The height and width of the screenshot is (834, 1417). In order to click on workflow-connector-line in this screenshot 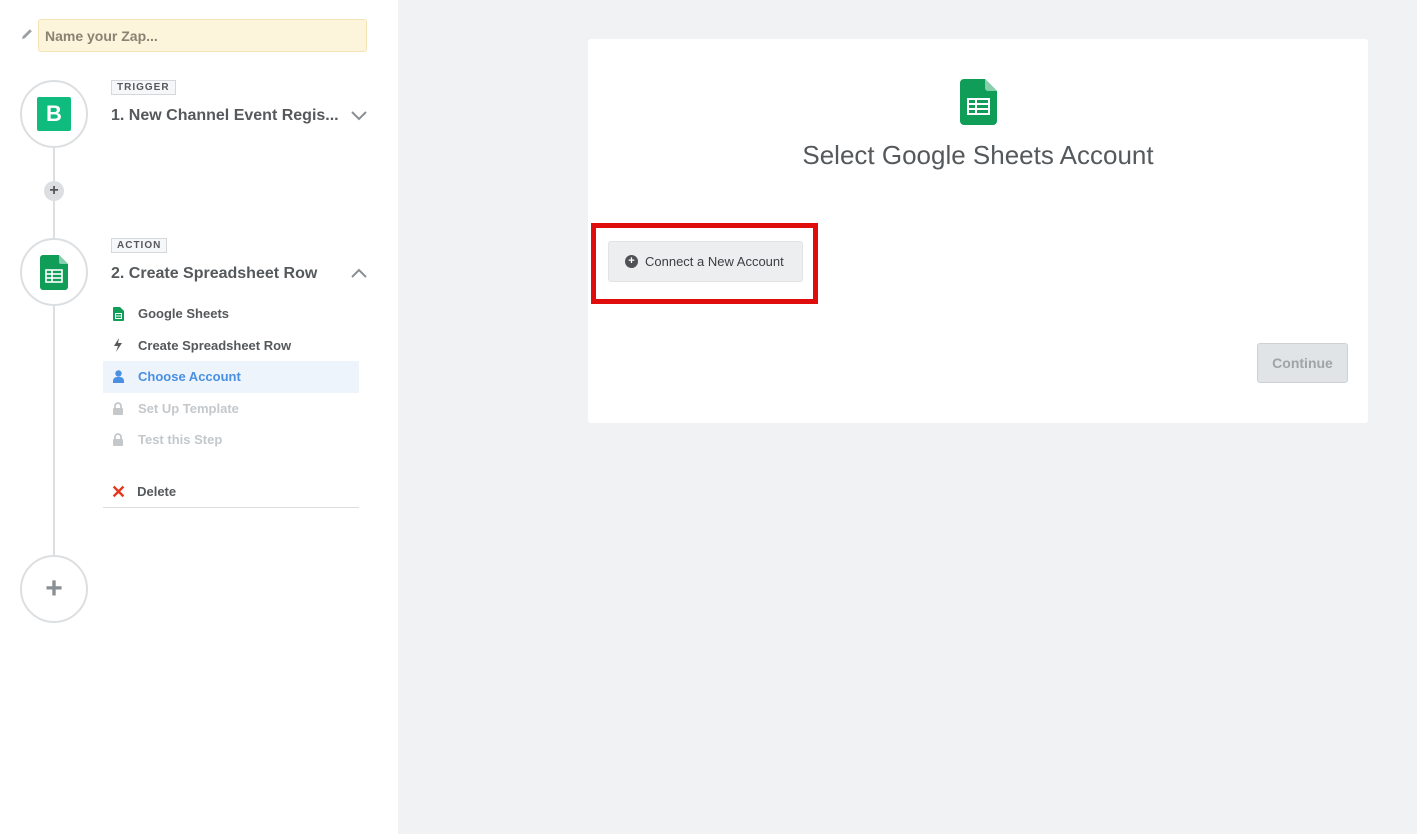, I will do `click(54, 350)`.